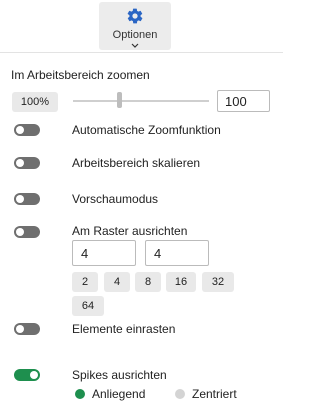 Image resolution: width=320 pixels, height=415 pixels. I want to click on toggle-preview-mode, so click(27, 199).